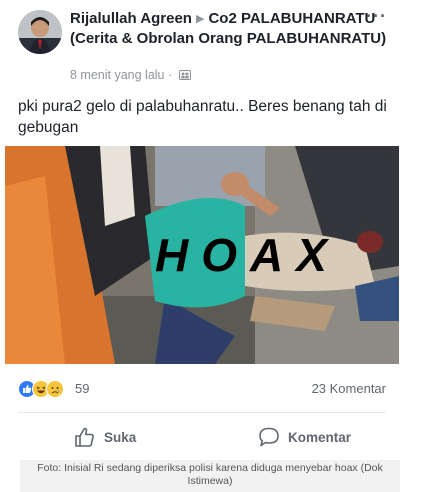 The height and width of the screenshot is (492, 439). I want to click on like-button-label: Suka, so click(120, 437).